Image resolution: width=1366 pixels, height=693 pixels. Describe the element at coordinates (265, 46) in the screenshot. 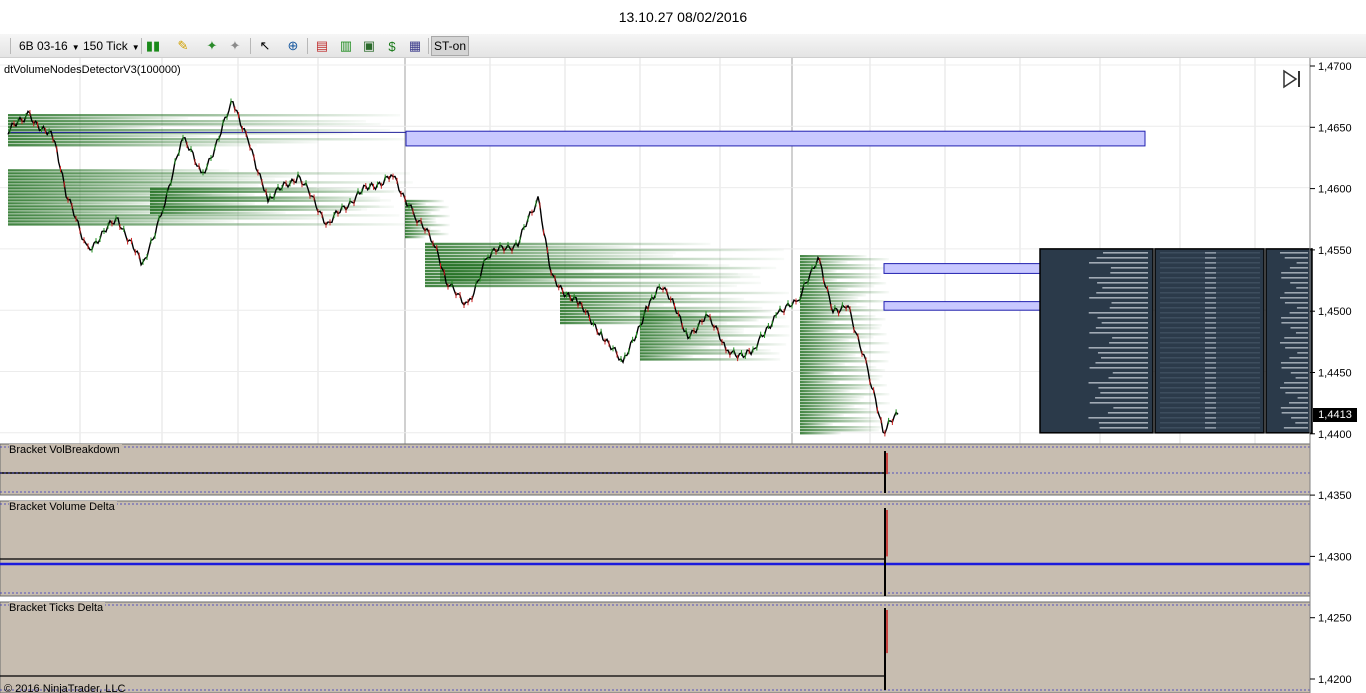

I see `cursor-icon: ↖` at that location.